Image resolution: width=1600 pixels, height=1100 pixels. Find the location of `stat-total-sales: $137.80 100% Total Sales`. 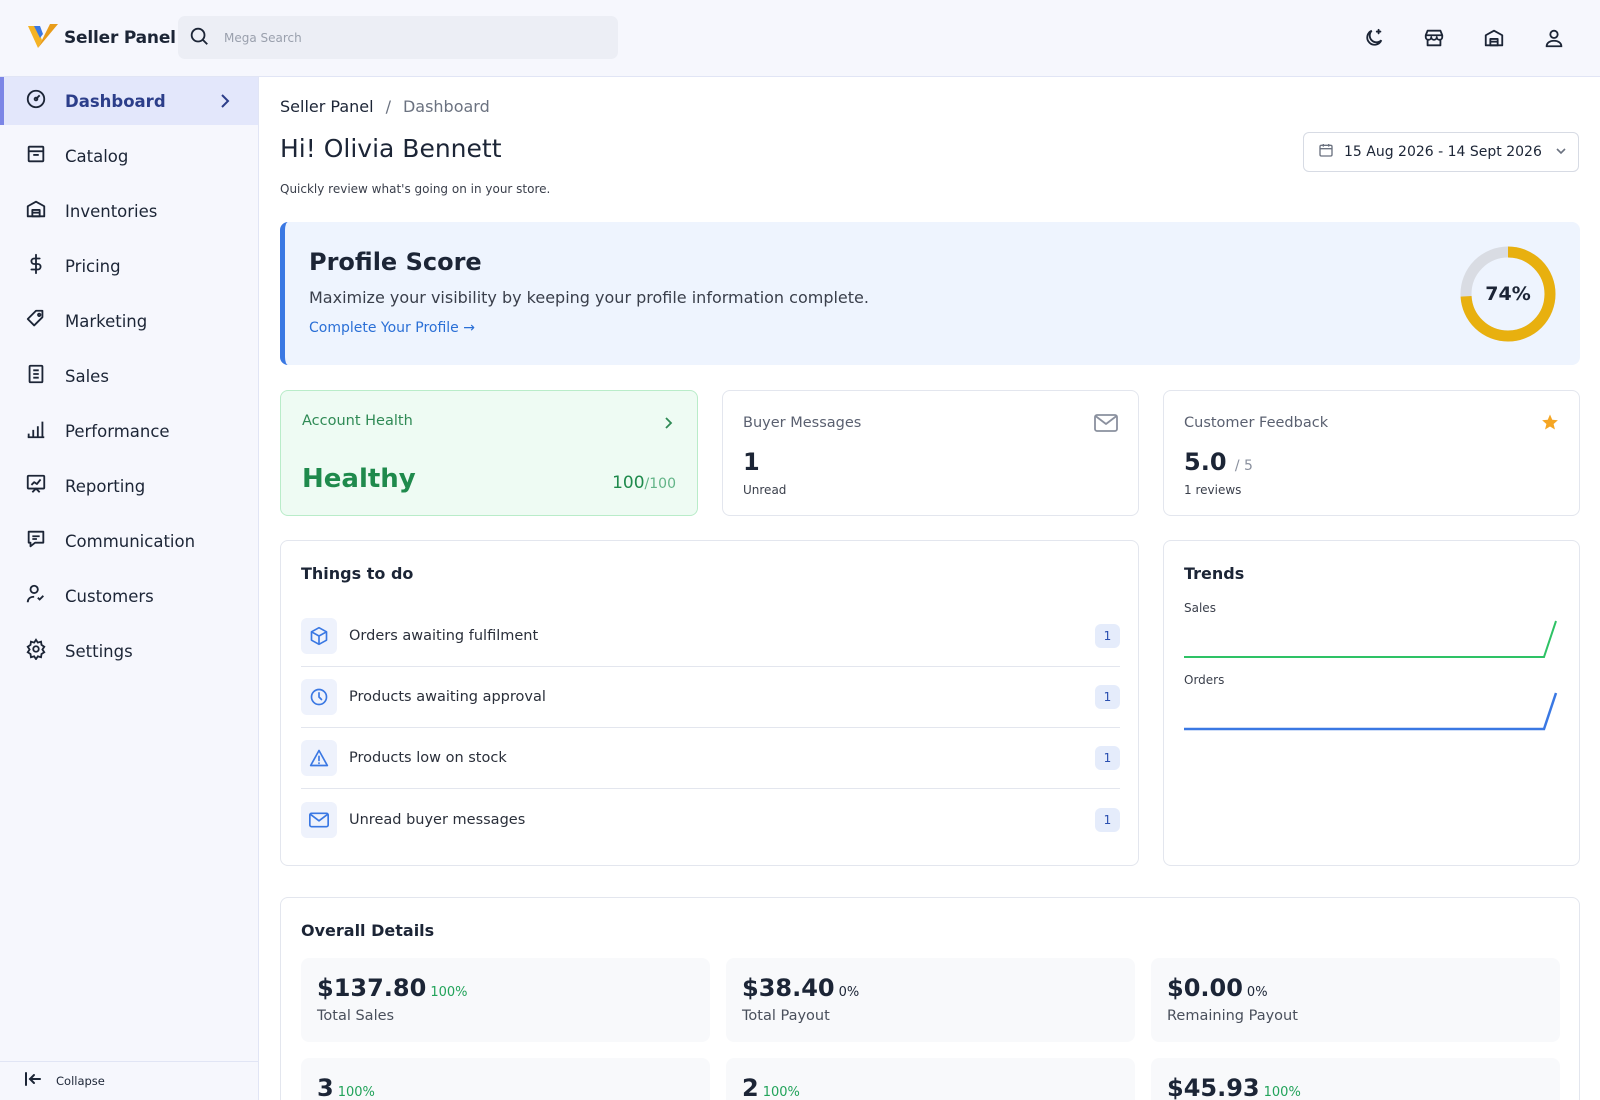

stat-total-sales: $137.80 100% Total Sales is located at coordinates (505, 1000).